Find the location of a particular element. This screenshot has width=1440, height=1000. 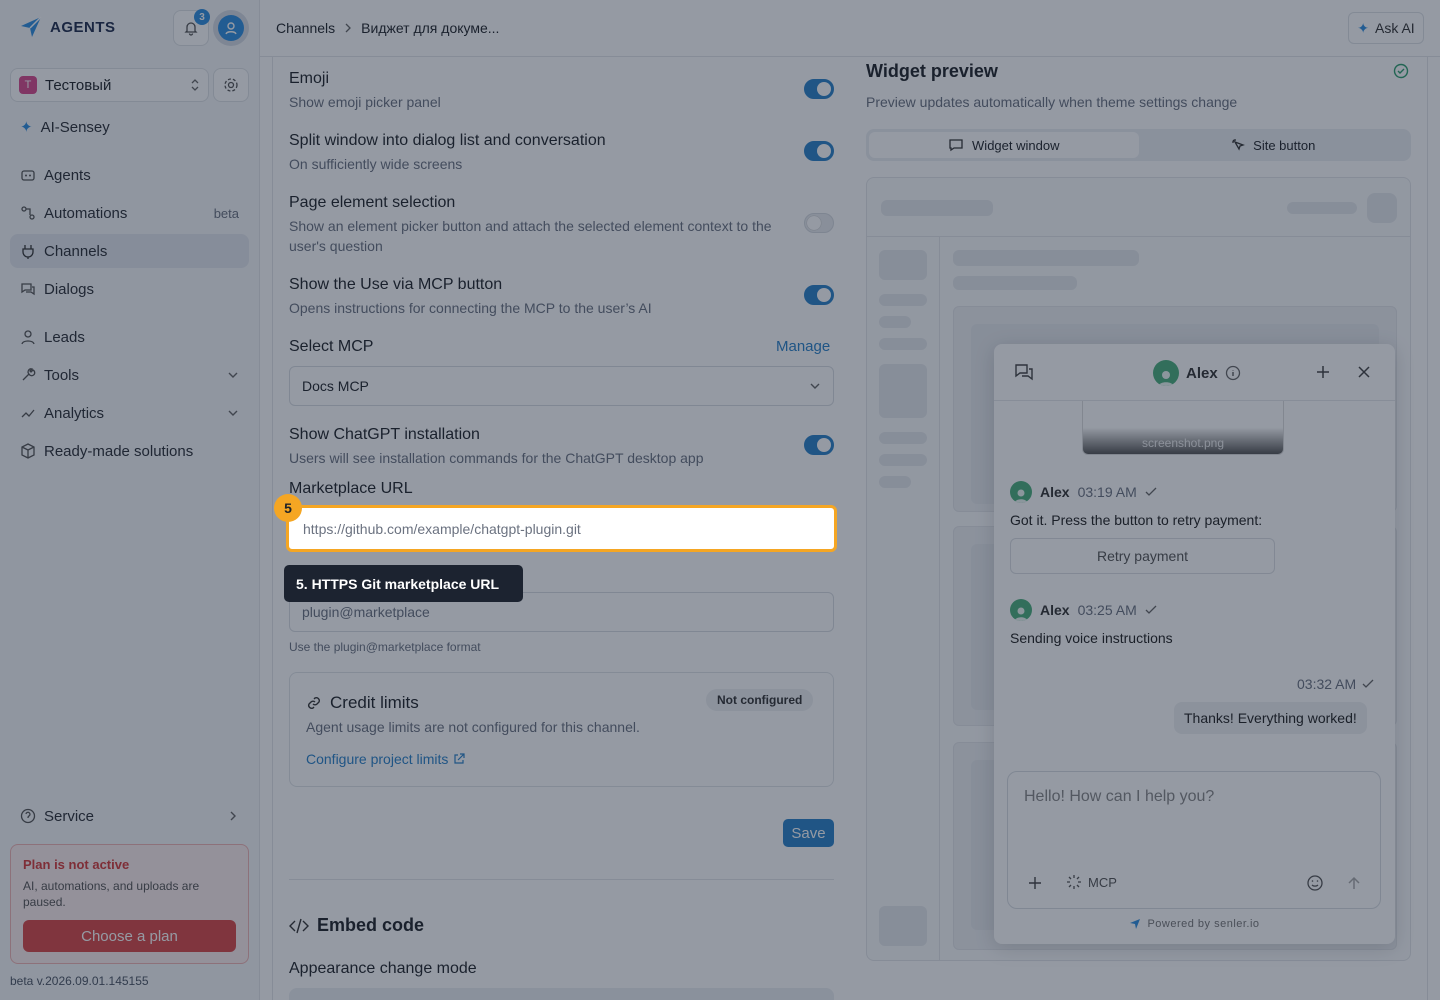

senler-logo-icon is located at coordinates (1135, 924).